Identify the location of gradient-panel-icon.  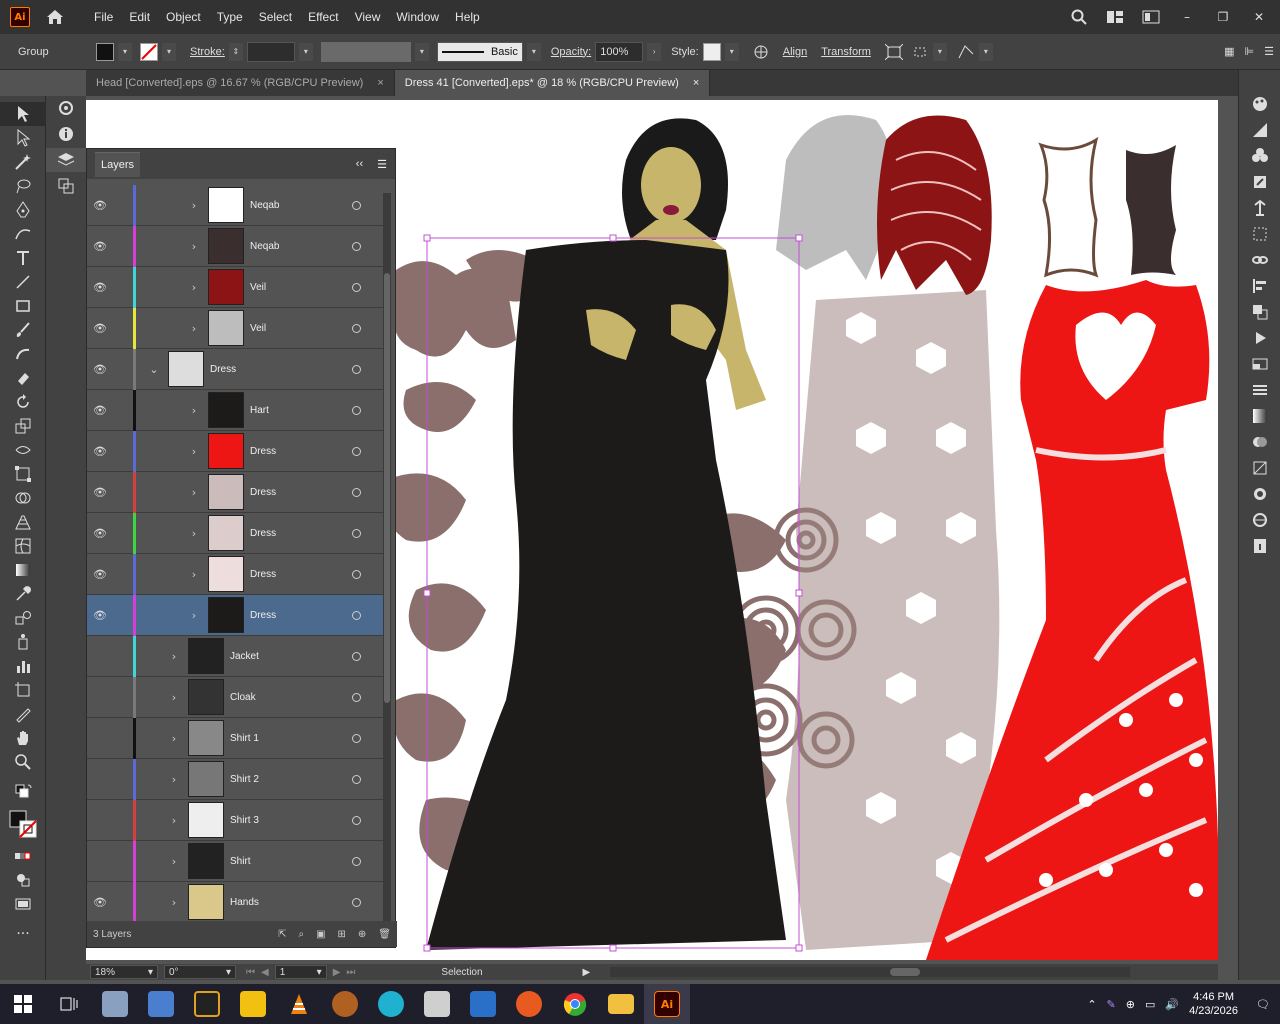
(1259, 416).